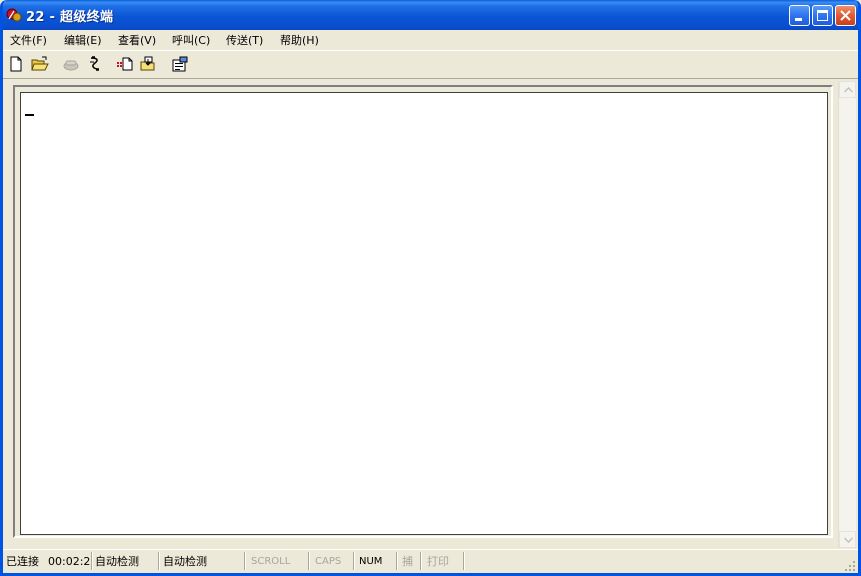  I want to click on resize-grip-icon, so click(850, 566).